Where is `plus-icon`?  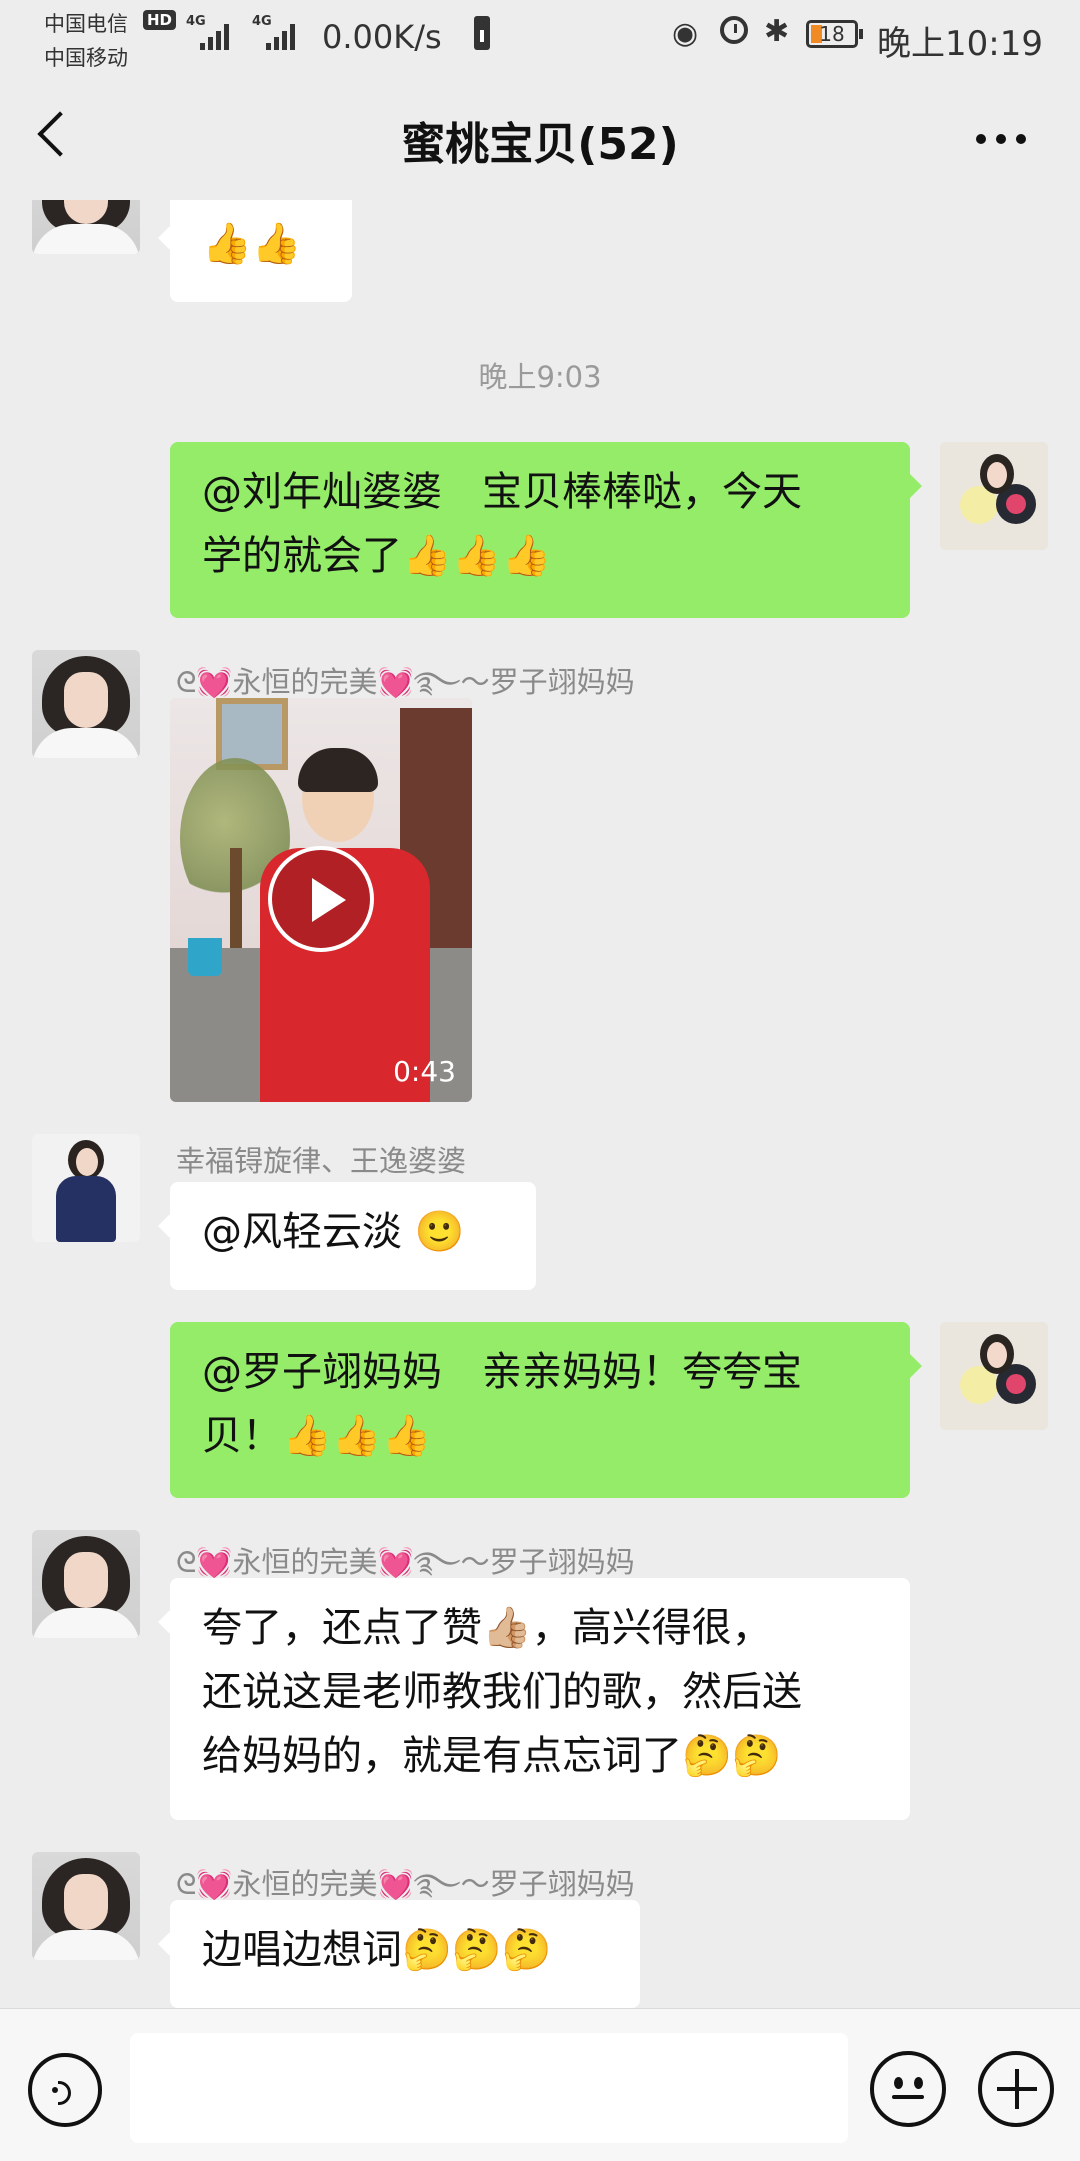
plus-icon is located at coordinates (1016, 2089).